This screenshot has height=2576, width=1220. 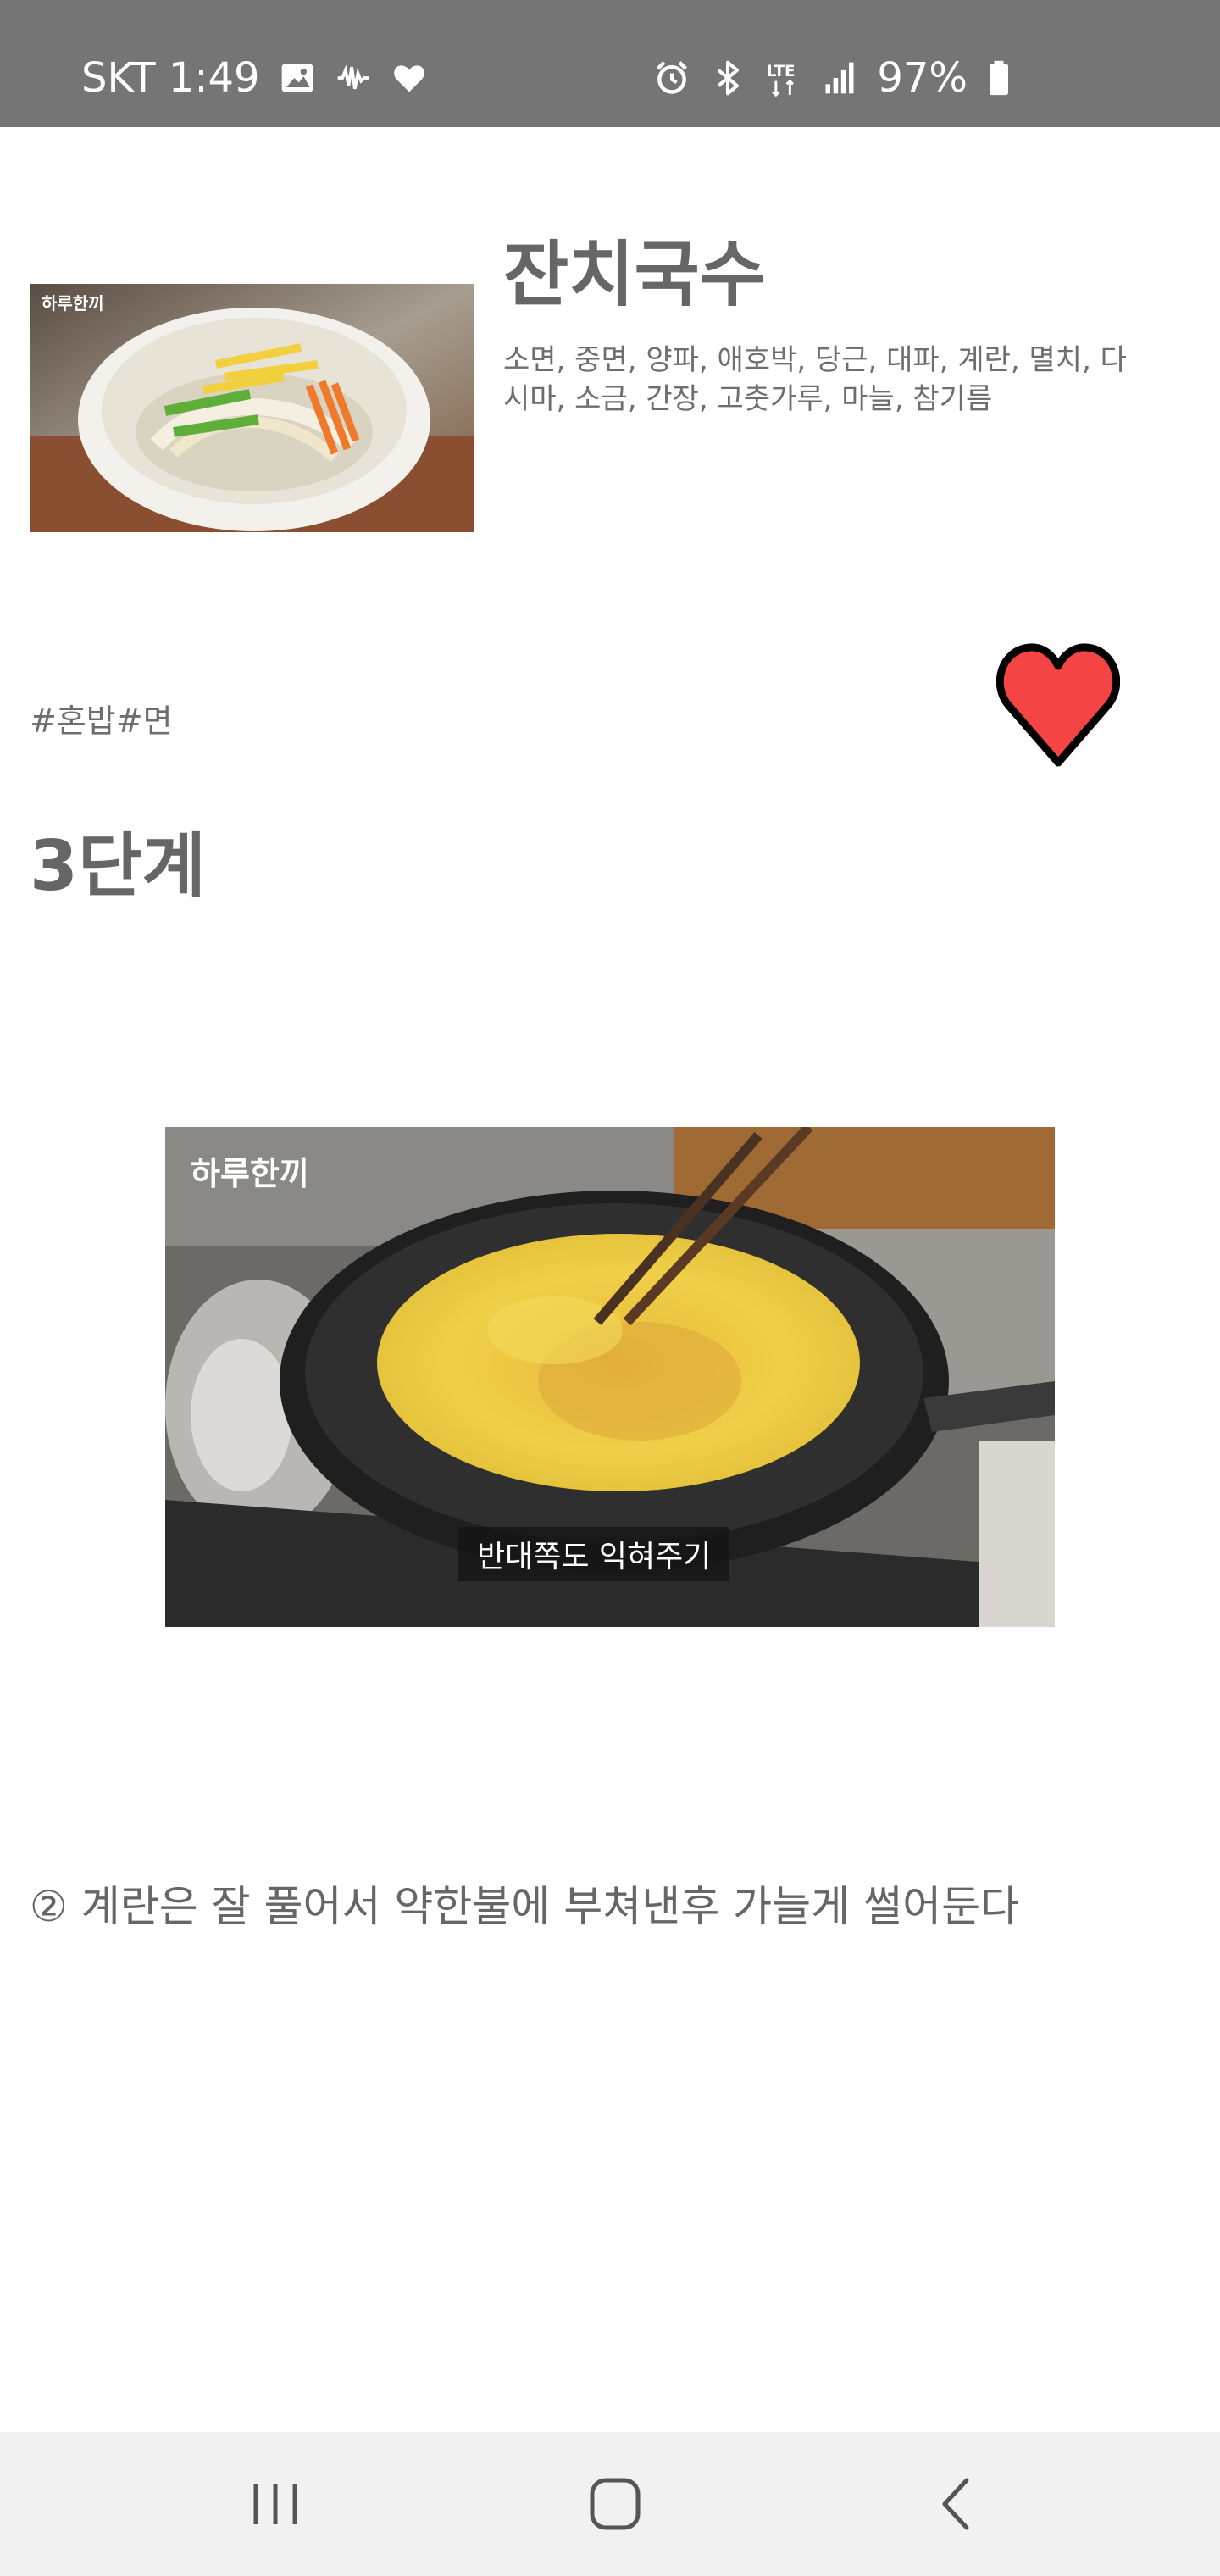 What do you see at coordinates (252, 408) in the screenshot?
I see `recipe-thumbnail: 하루한끼` at bounding box center [252, 408].